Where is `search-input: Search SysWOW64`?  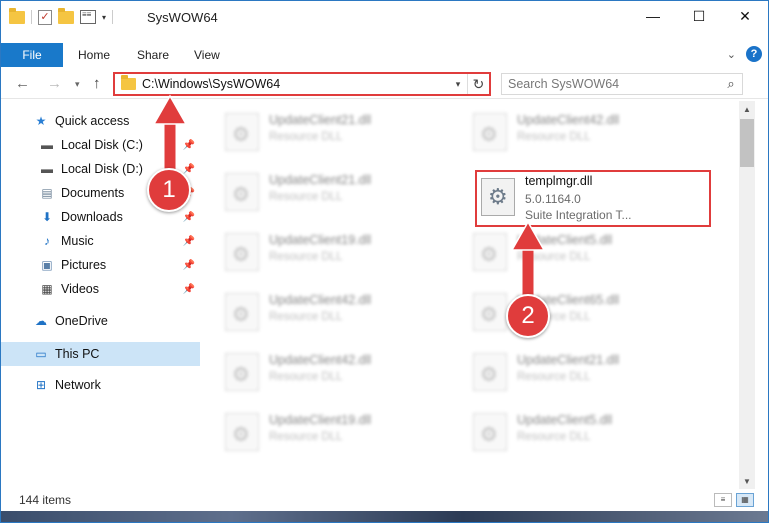 search-input: Search SysWOW64 is located at coordinates (614, 84).